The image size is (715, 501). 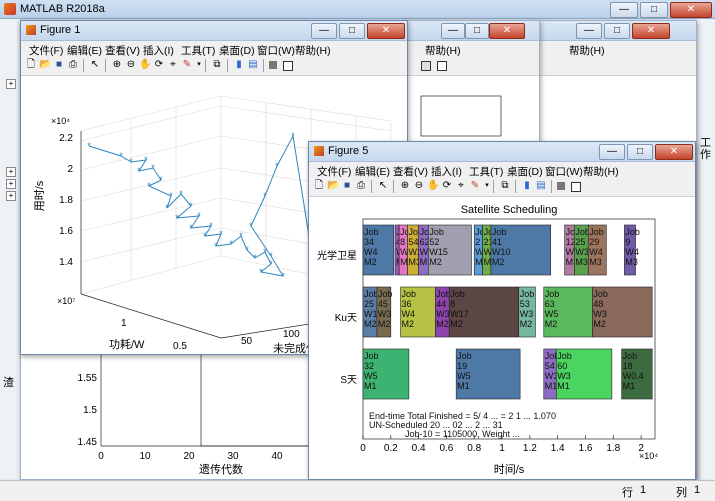 What do you see at coordinates (426, 66) in the screenshot?
I see `square-icon` at bounding box center [426, 66].